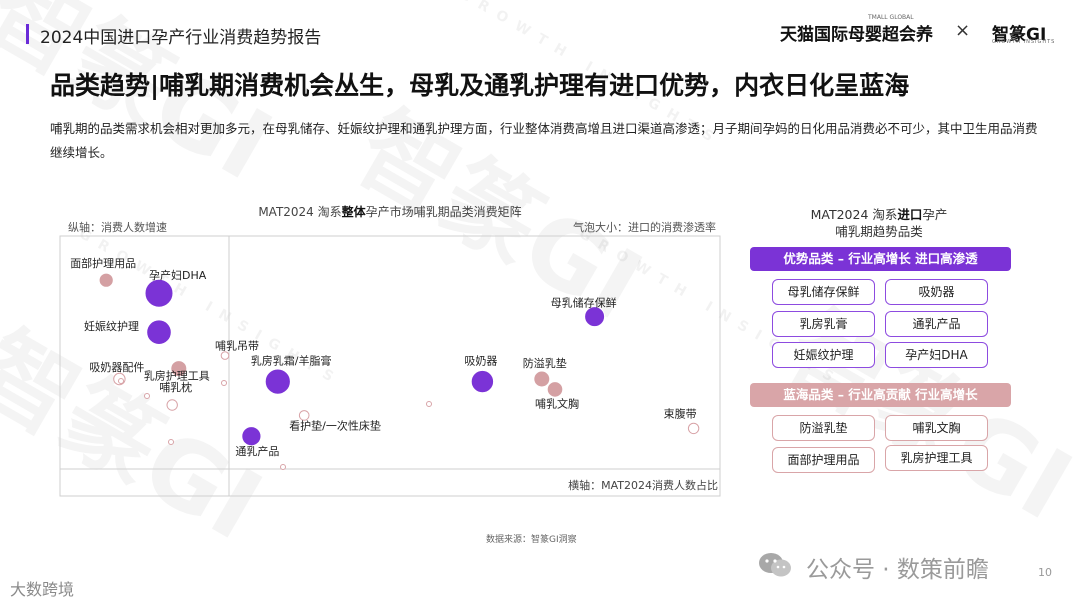 Image resolution: width=1080 pixels, height=608 pixels. Describe the element at coordinates (584, 303) in the screenshot. I see `chart-bubble-label: 母乳储存保鲜` at that location.